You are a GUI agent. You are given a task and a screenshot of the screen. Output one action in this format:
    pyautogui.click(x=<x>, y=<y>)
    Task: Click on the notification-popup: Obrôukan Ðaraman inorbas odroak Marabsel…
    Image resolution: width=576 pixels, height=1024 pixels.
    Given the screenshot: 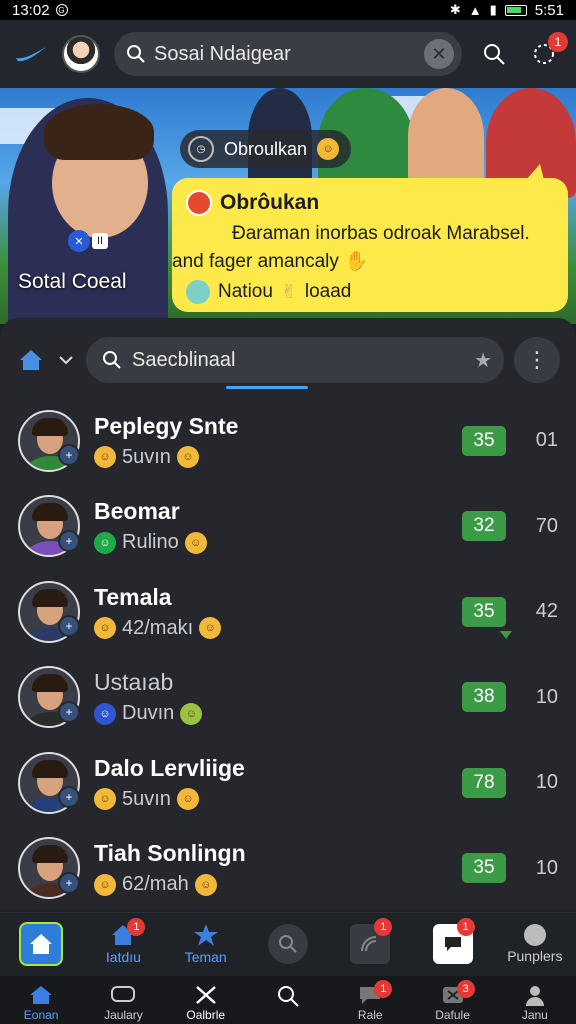 What is the action you would take?
    pyautogui.click(x=370, y=238)
    